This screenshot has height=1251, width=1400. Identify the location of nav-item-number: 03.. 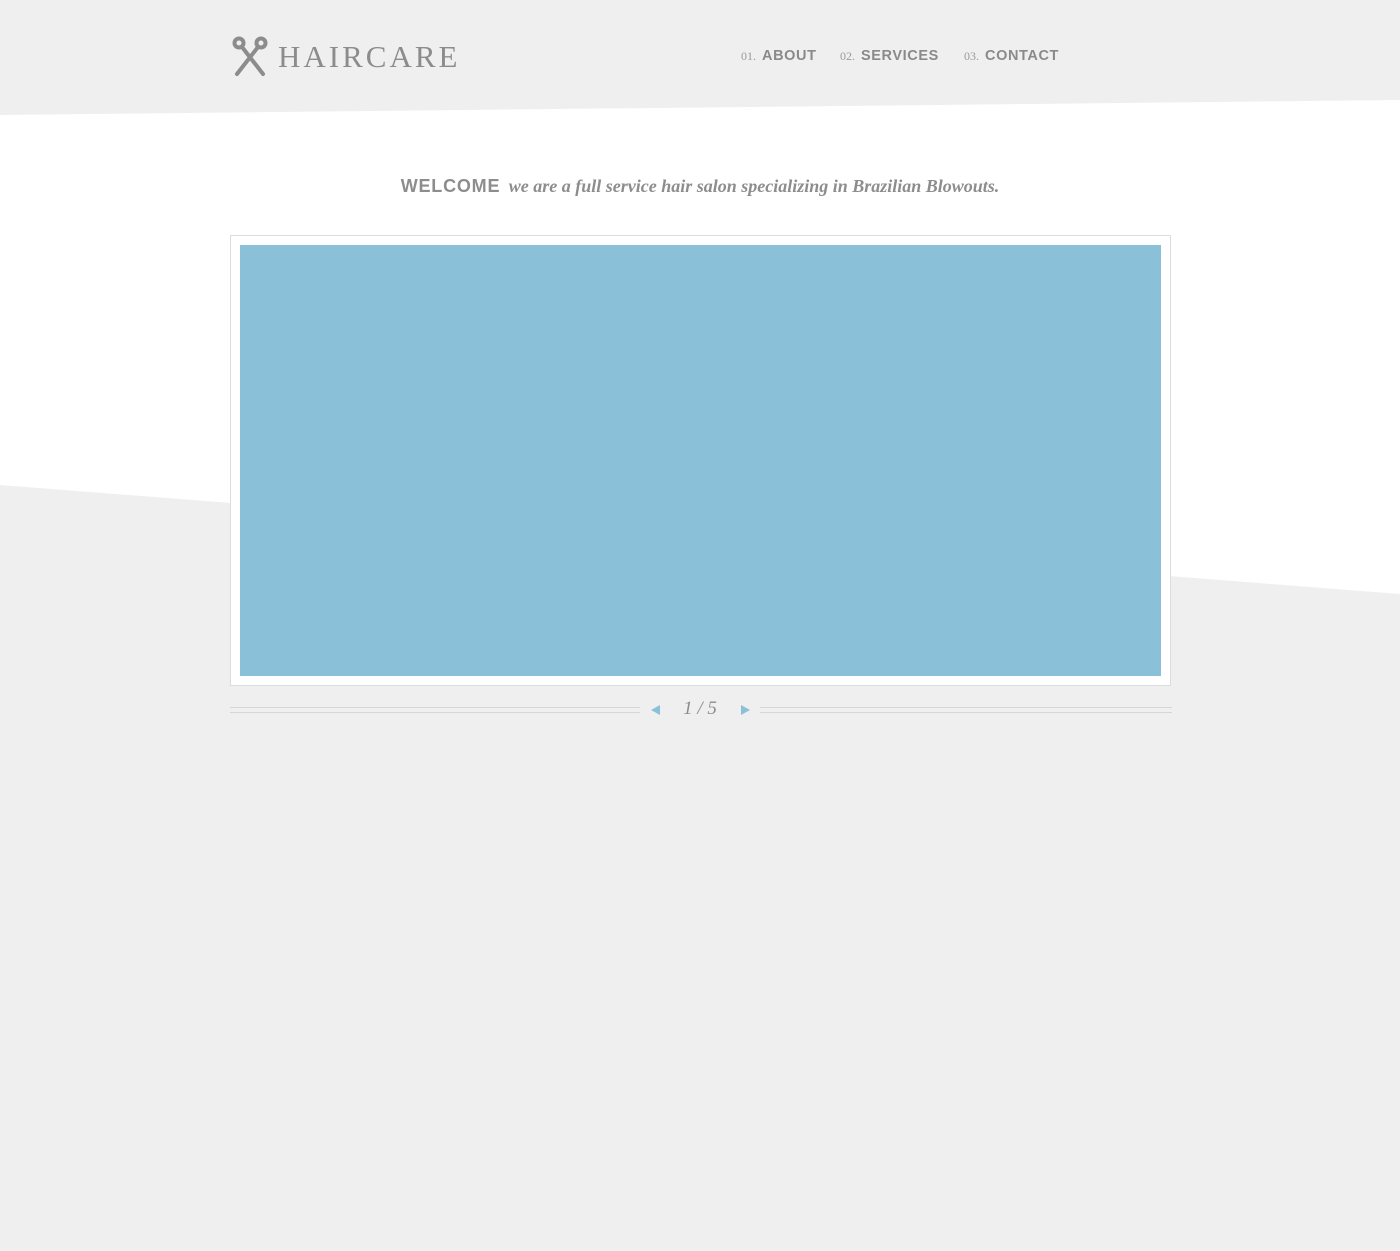
(971, 56).